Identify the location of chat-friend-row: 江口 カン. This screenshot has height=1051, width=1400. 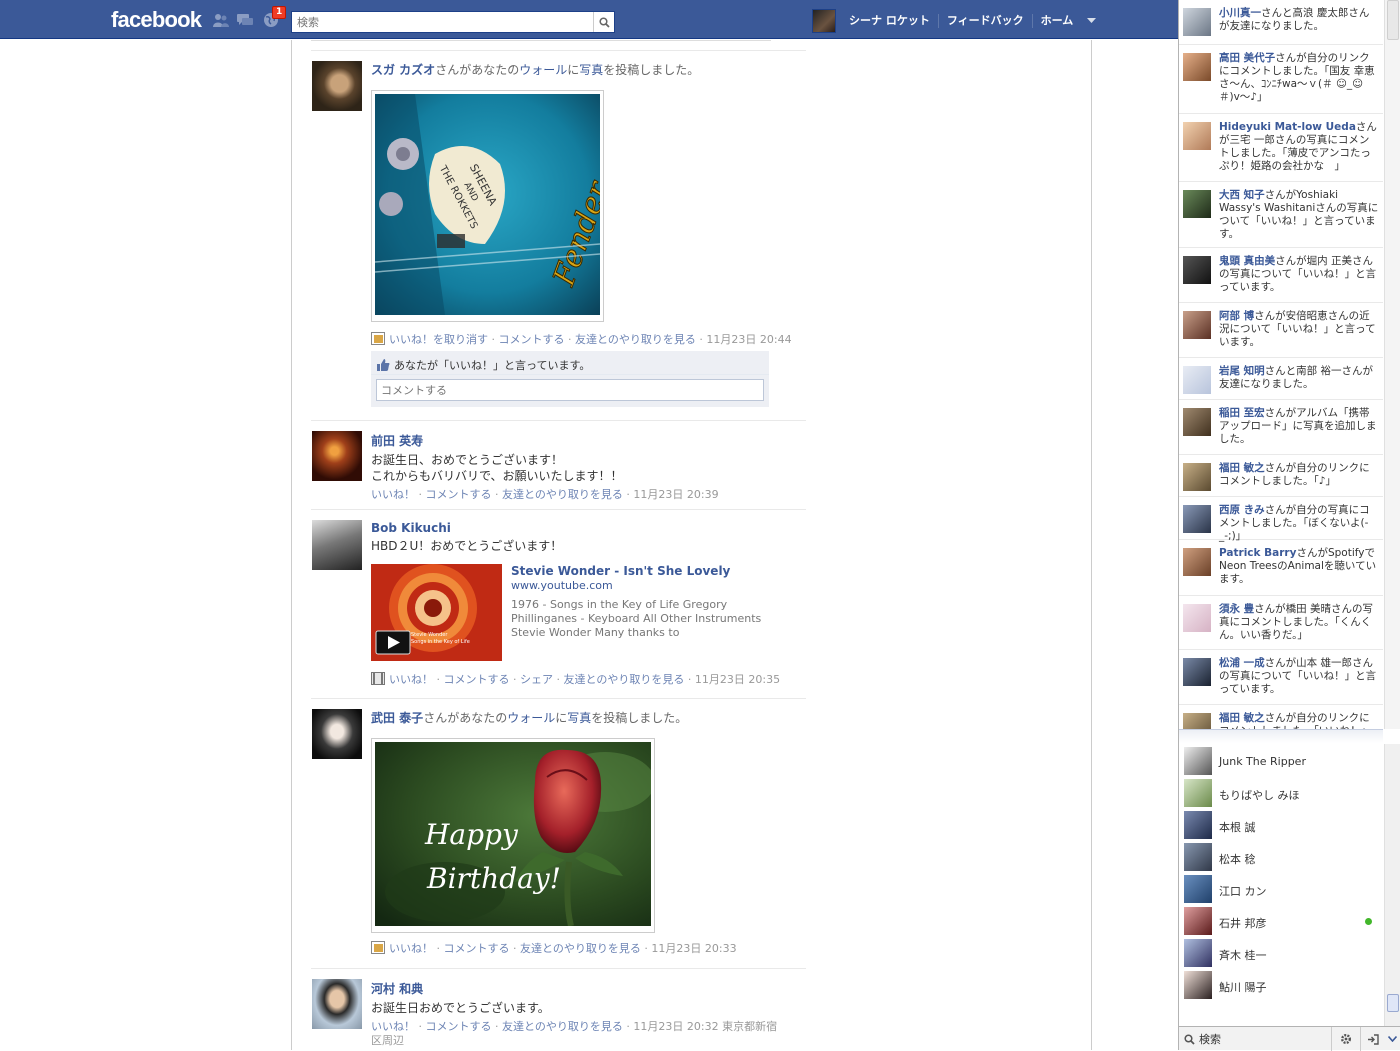
(1281, 889).